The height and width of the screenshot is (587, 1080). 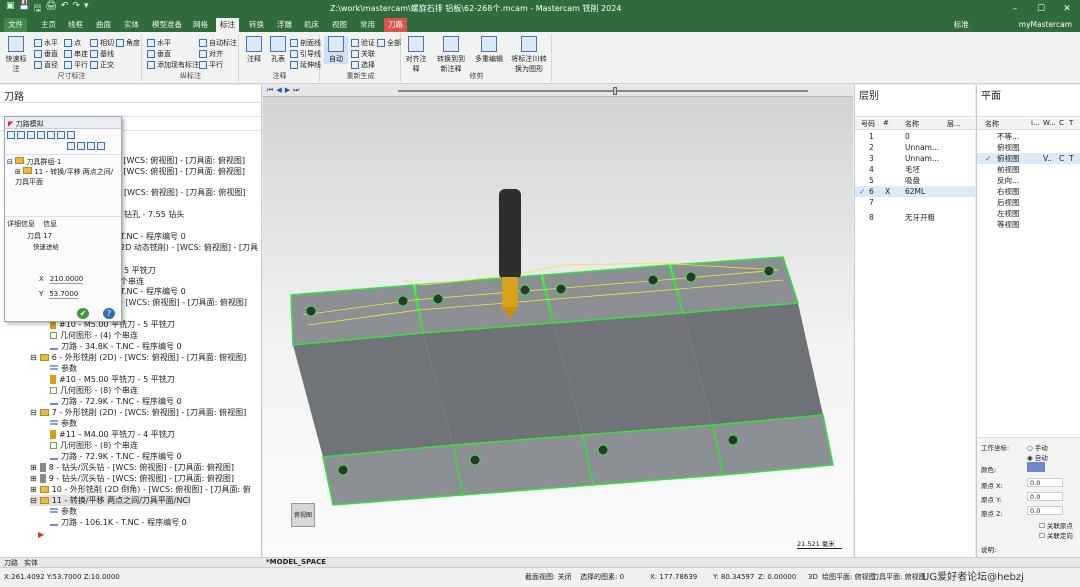 I want to click on qa-btn-1: ▣, so click(x=10, y=9).